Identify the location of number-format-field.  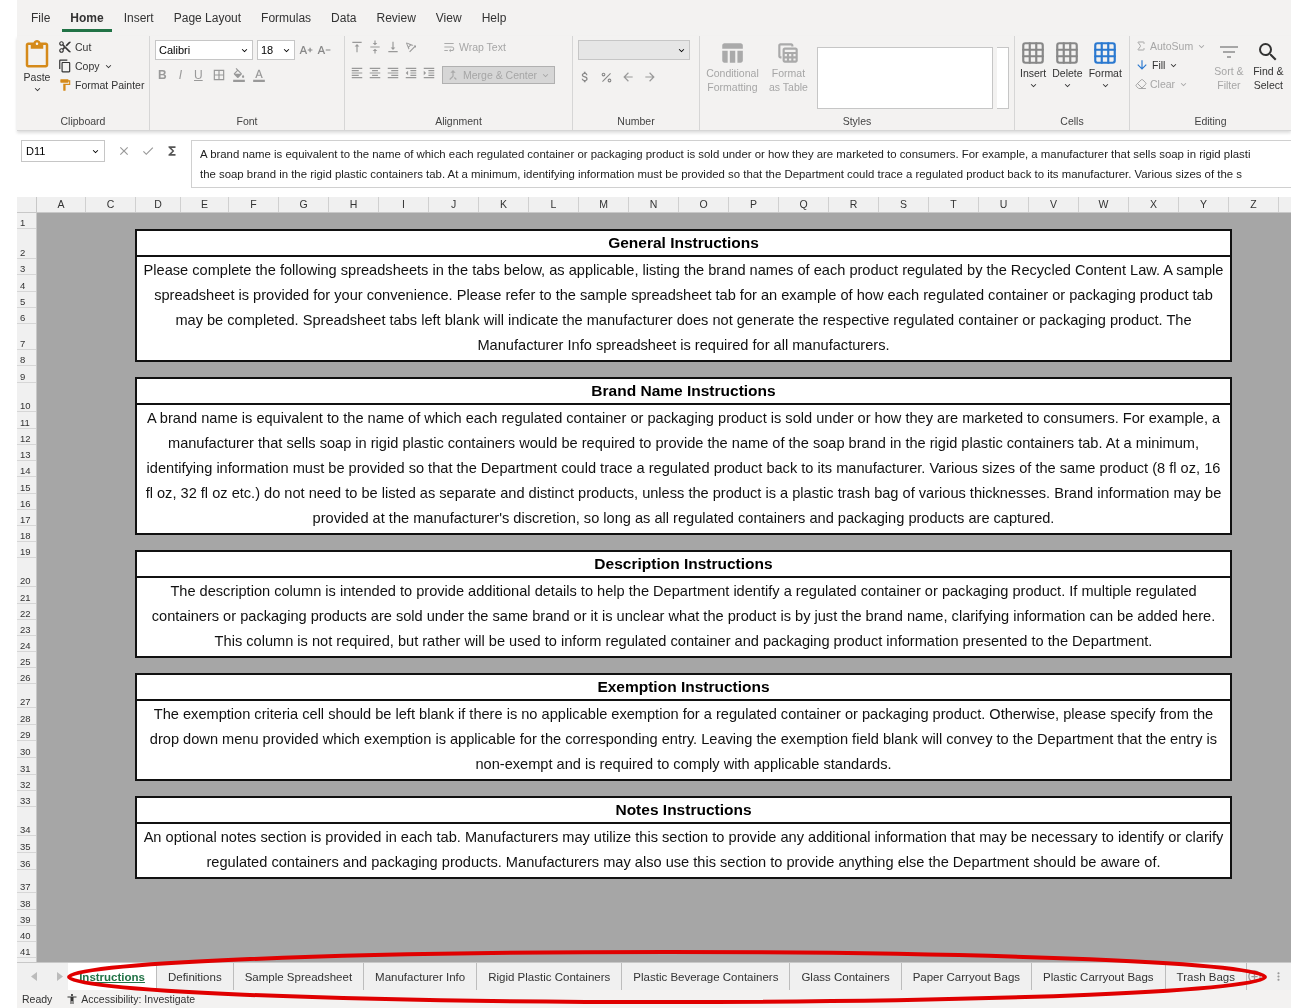
(634, 50).